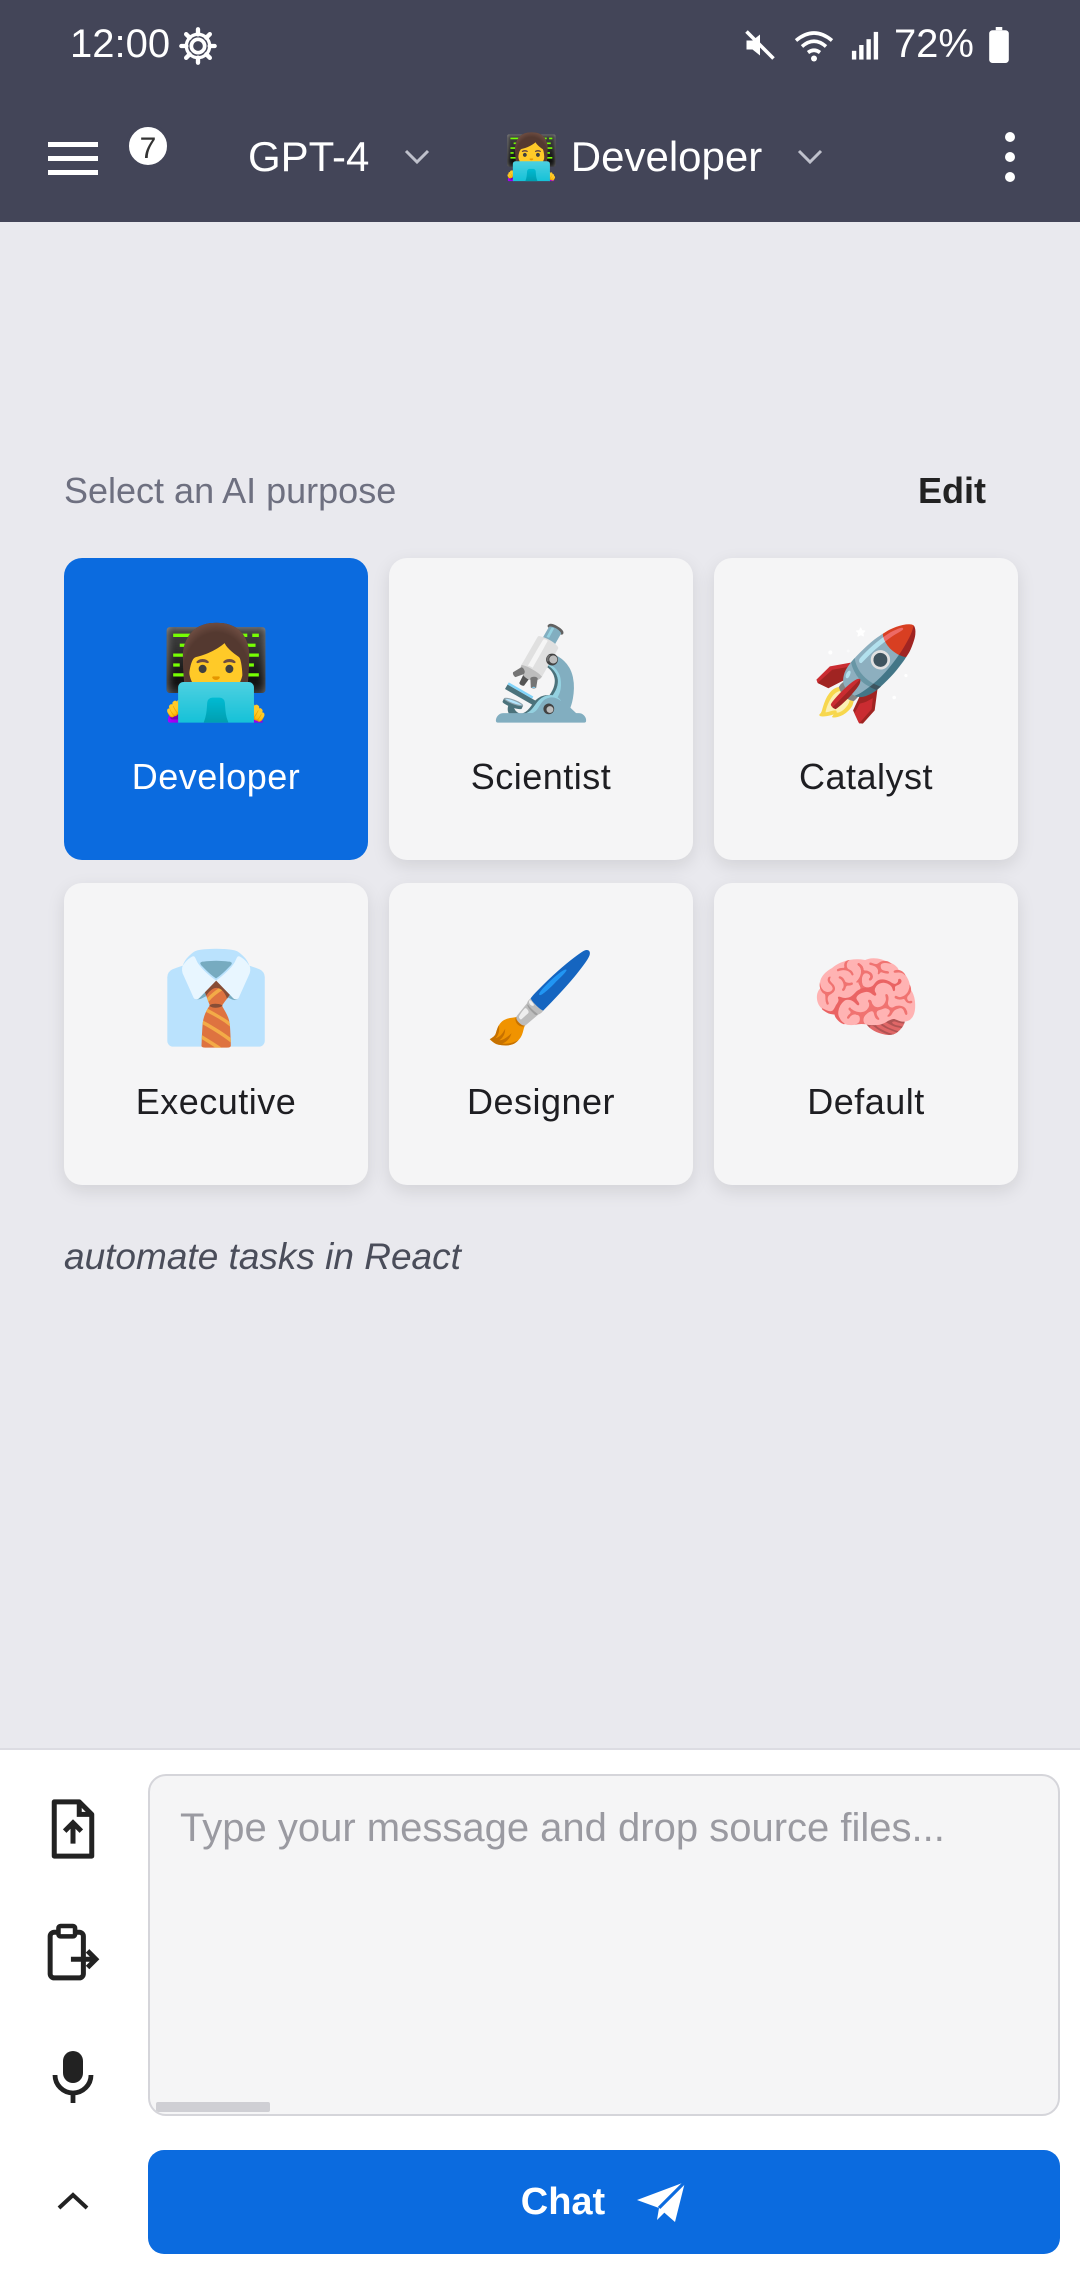 Image resolution: width=1080 pixels, height=2273 pixels. I want to click on purpose-heading: Select an AI purpose, so click(230, 490).